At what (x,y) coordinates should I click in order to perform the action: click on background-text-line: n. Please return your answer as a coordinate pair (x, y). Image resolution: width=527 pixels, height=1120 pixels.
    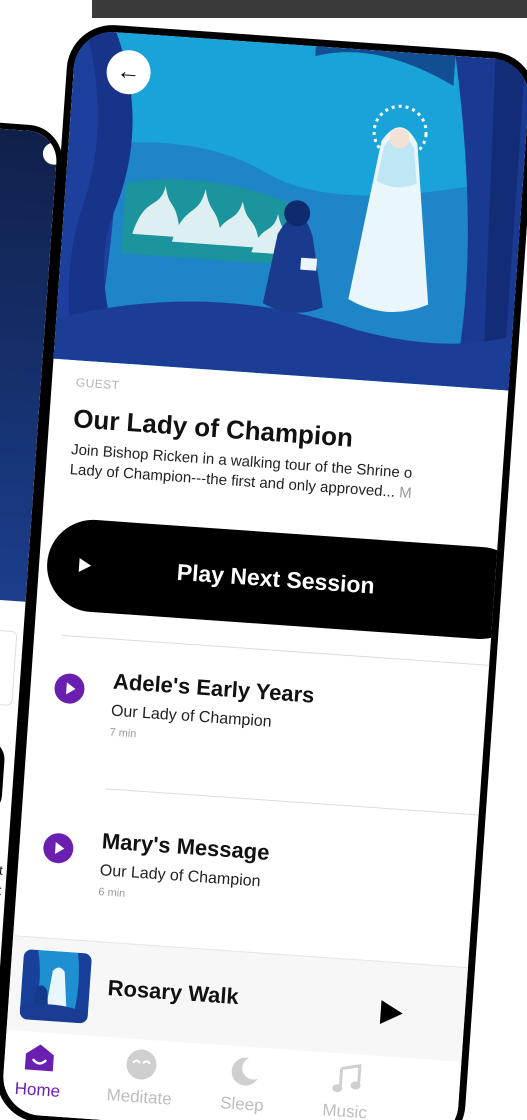
    Looking at the image, I should click on (0, 910).